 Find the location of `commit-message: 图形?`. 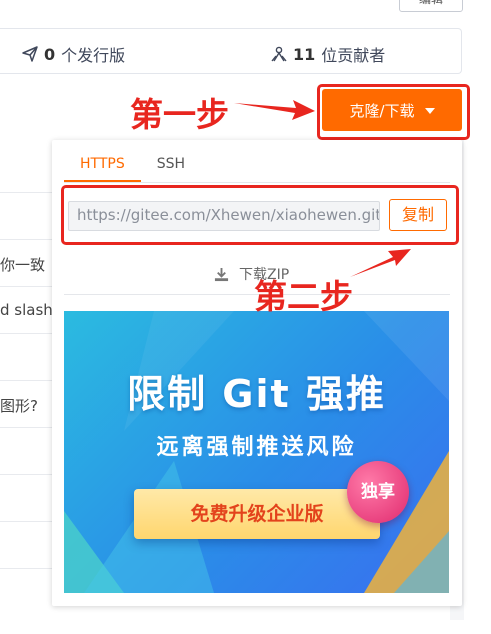

commit-message: 图形? is located at coordinates (19, 406).